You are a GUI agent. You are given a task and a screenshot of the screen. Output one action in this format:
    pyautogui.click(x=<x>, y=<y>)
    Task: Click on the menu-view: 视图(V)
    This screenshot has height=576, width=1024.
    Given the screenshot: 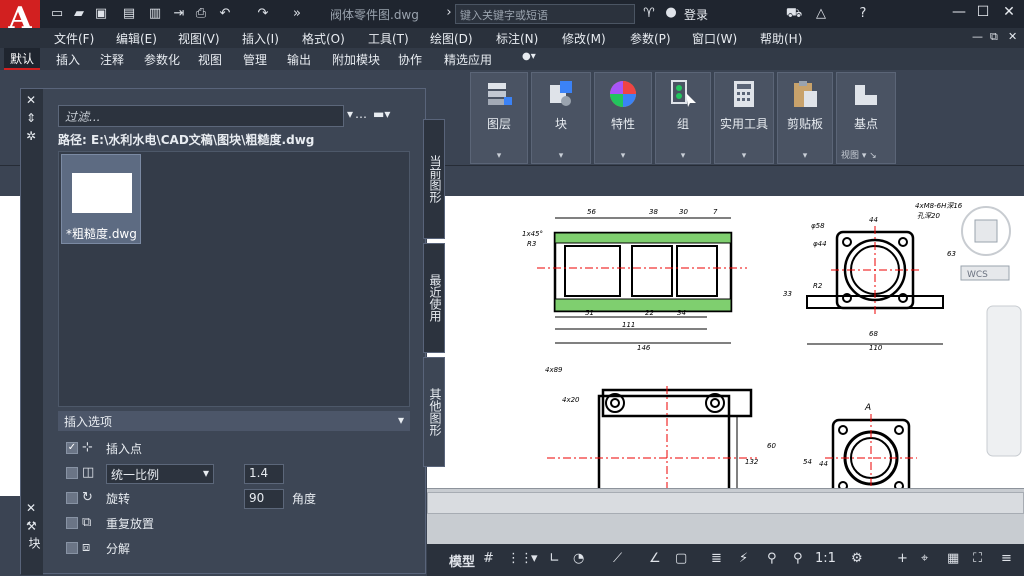 What is the action you would take?
    pyautogui.click(x=199, y=38)
    